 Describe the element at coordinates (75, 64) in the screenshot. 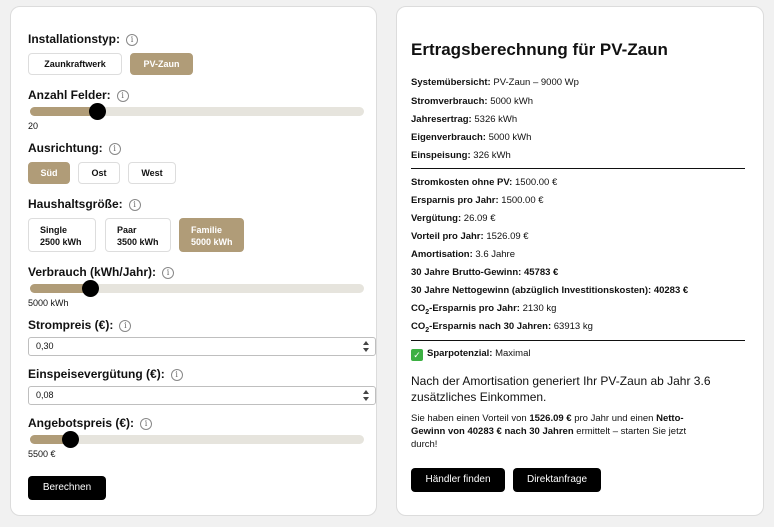

I see `option-zaunkraftwerk-button: Zaunkraftwerk` at that location.